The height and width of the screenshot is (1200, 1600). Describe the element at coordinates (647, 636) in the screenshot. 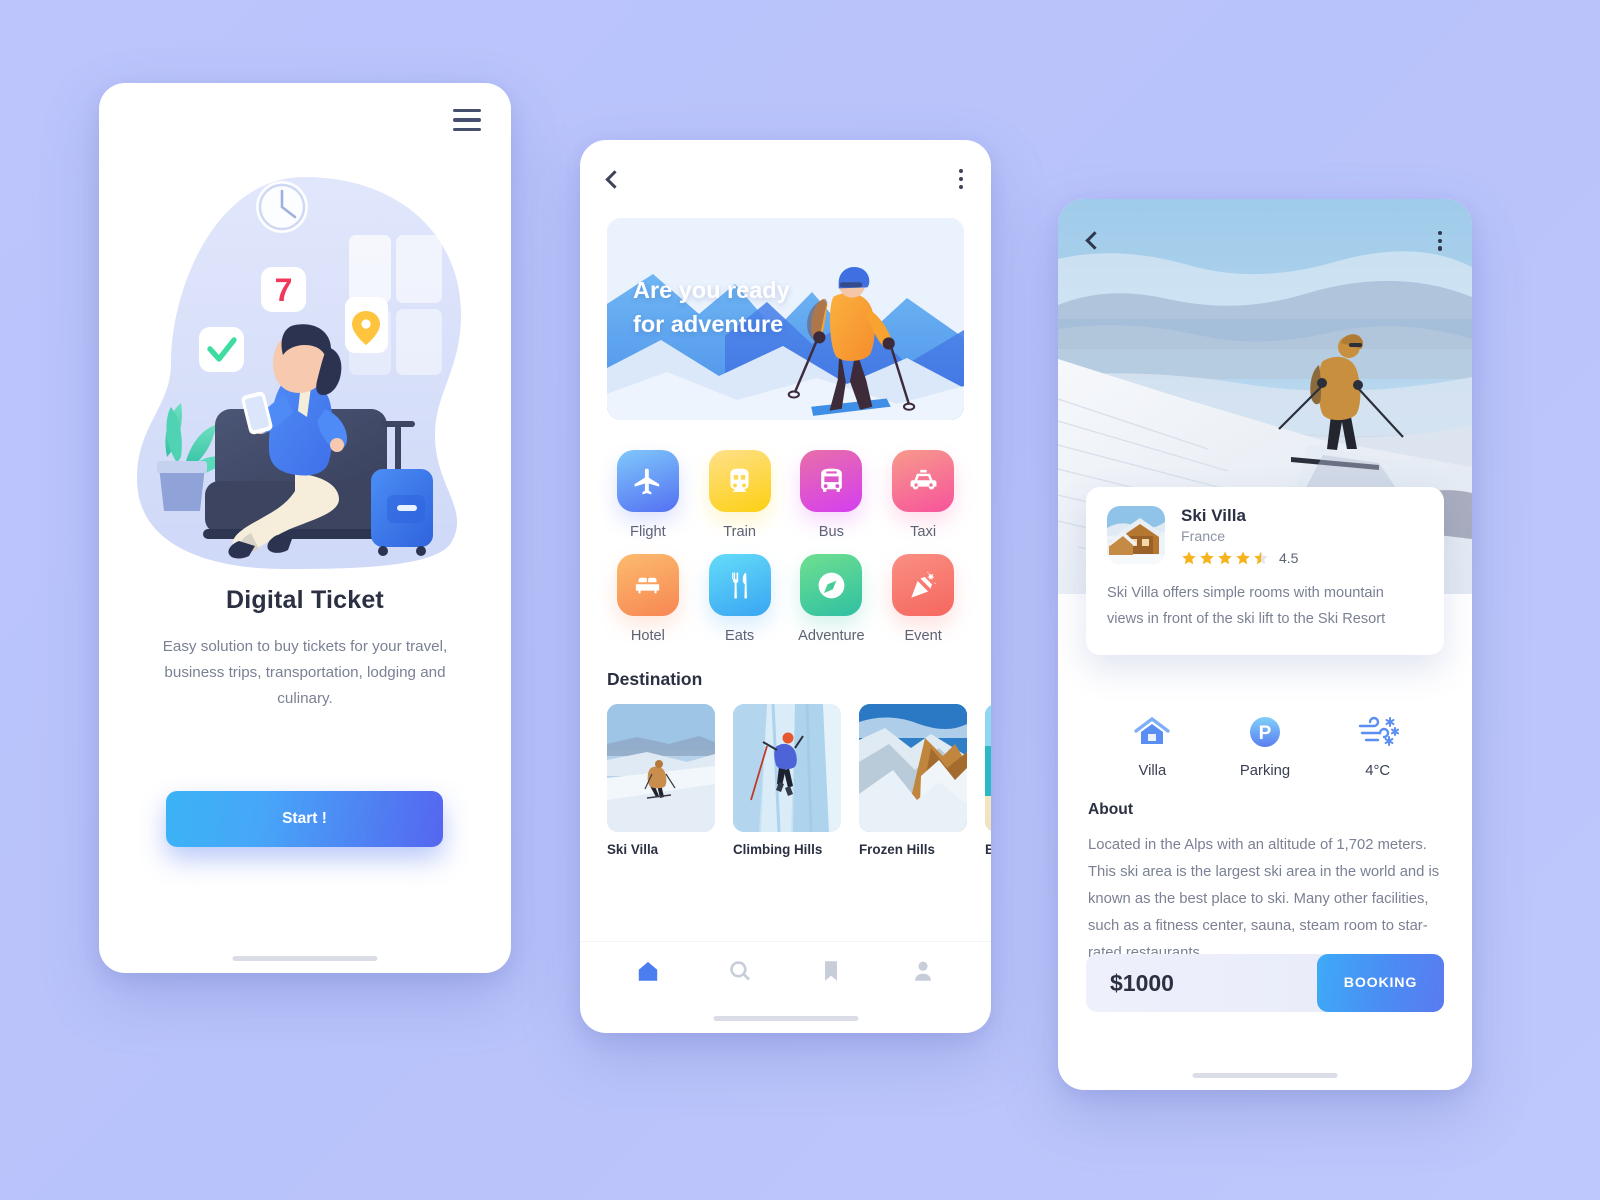

I see `category-label: Hotel` at that location.